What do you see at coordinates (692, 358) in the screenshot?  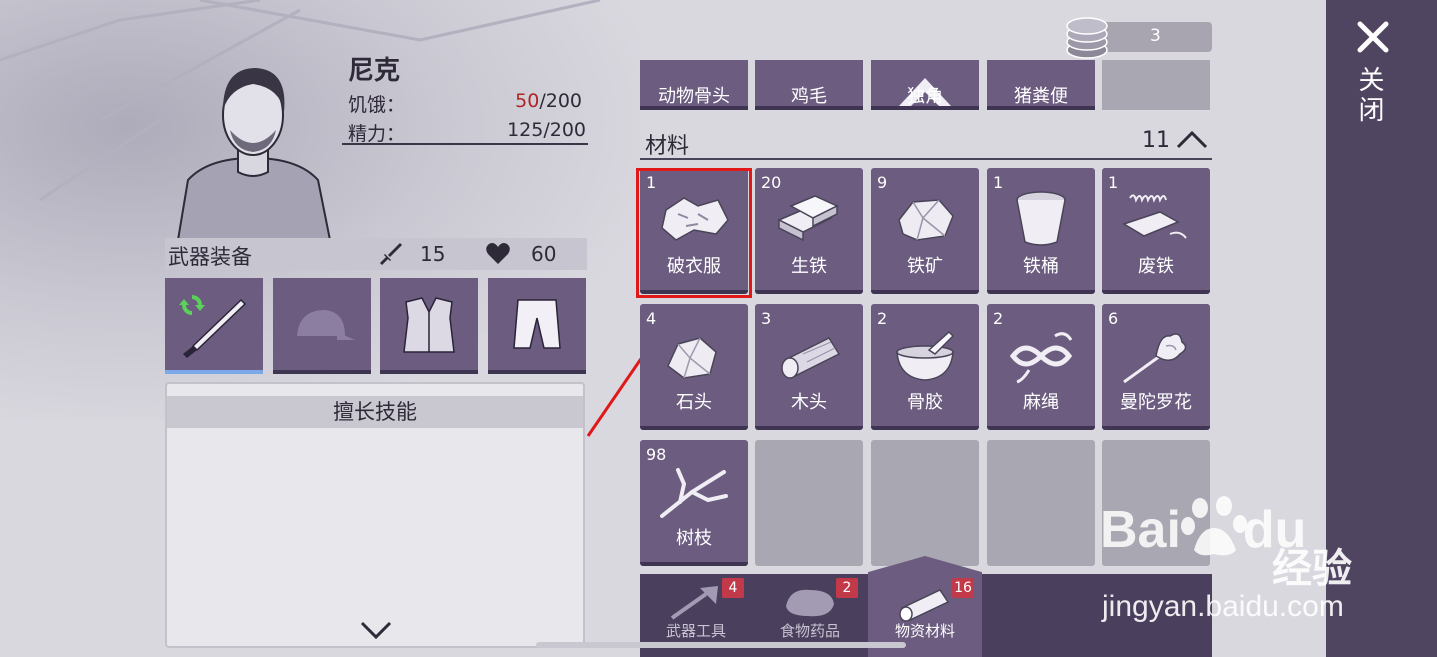 I see `stone-icon` at bounding box center [692, 358].